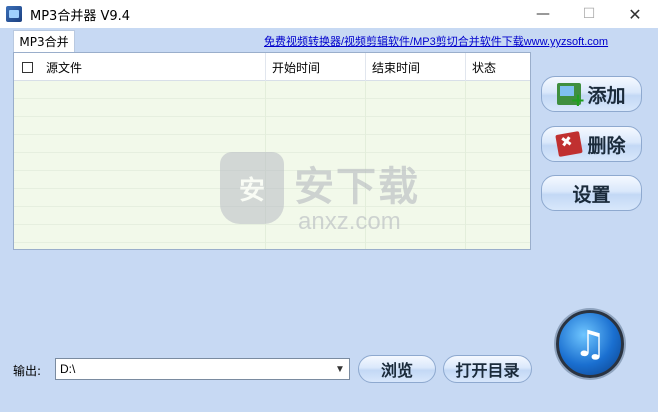  What do you see at coordinates (543, 14) in the screenshot?
I see `minimize-button: —` at bounding box center [543, 14].